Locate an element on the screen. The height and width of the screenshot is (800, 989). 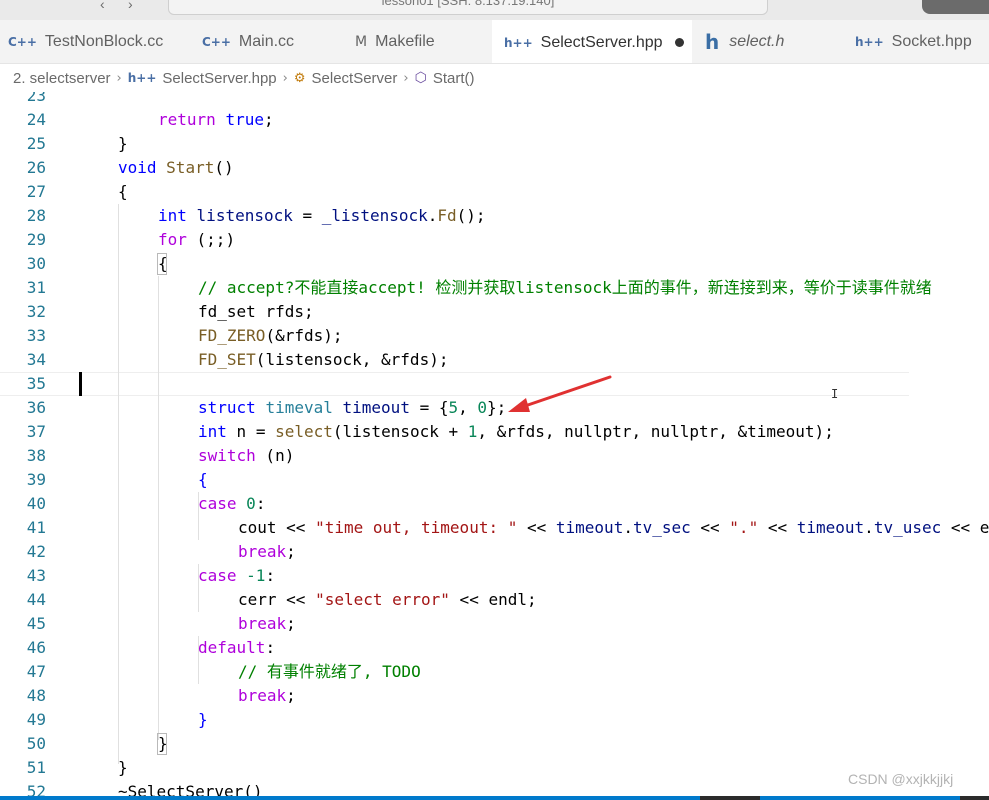
command-center: lesson01 [SSH: 8.137.19.140] is located at coordinates (468, 7).